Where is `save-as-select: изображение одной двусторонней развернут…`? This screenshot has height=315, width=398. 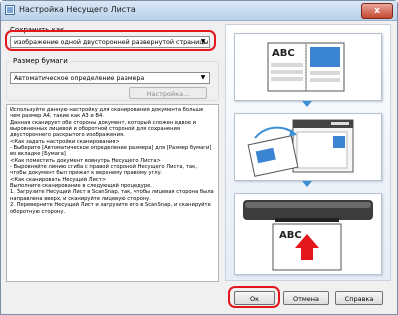
save-as-select: изображение одной двусторонней развернут… is located at coordinates (110, 42).